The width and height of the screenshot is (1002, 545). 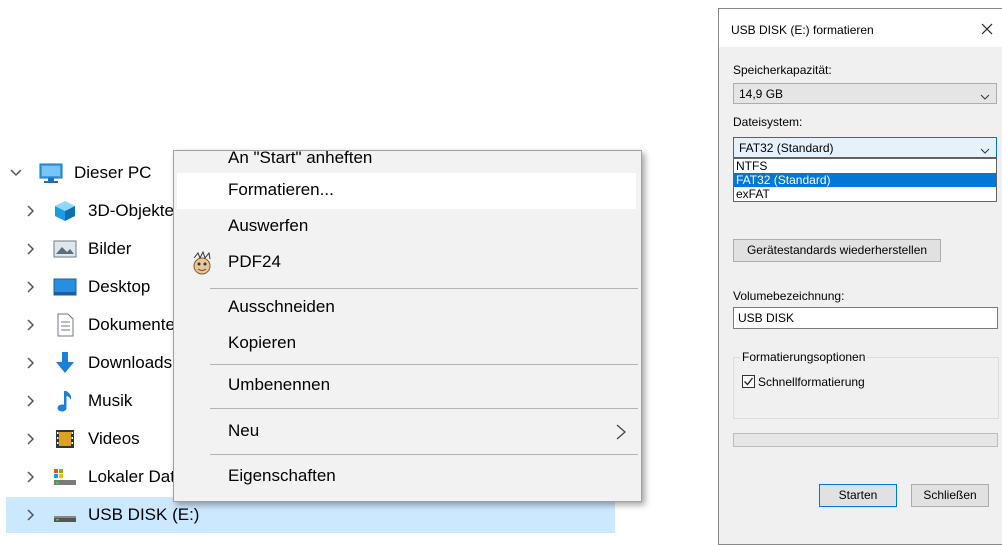 What do you see at coordinates (51, 173) in the screenshot?
I see `monitor-icon` at bounding box center [51, 173].